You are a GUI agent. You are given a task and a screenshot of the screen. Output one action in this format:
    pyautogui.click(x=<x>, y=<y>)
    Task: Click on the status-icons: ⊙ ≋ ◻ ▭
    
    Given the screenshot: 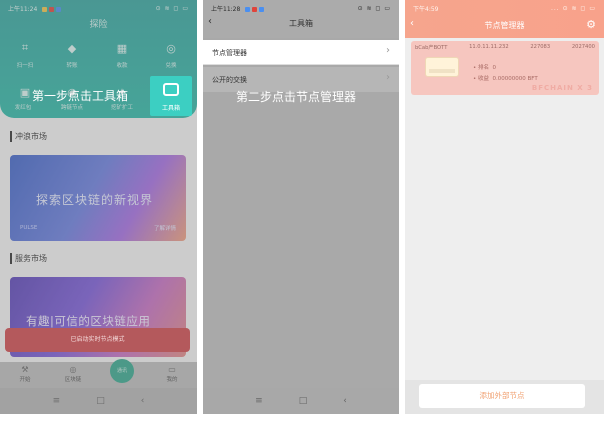 What is the action you would take?
    pyautogui.click(x=374, y=8)
    